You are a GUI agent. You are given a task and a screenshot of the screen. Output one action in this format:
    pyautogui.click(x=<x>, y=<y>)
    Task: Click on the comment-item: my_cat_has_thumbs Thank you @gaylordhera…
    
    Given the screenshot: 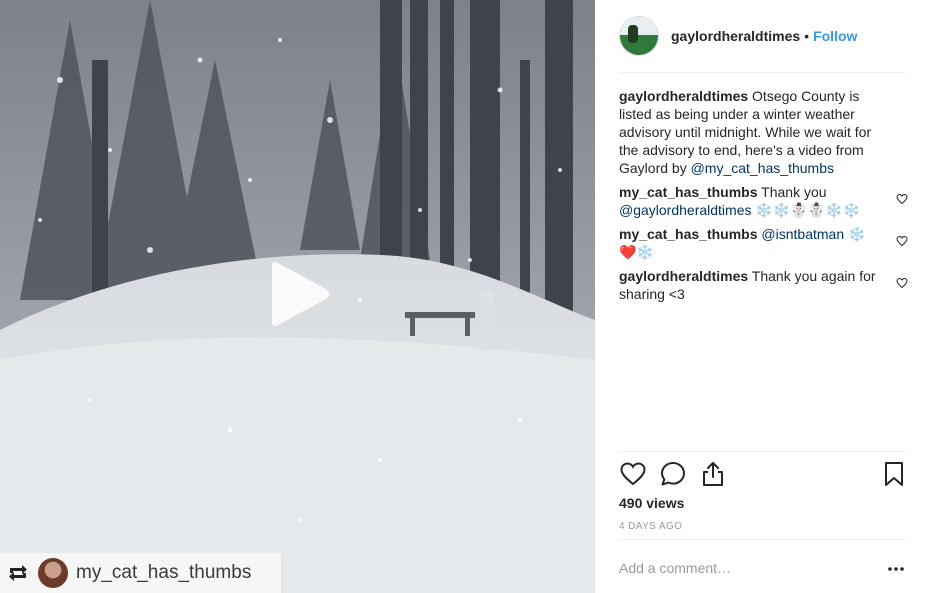 What is the action you would take?
    pyautogui.click(x=763, y=201)
    